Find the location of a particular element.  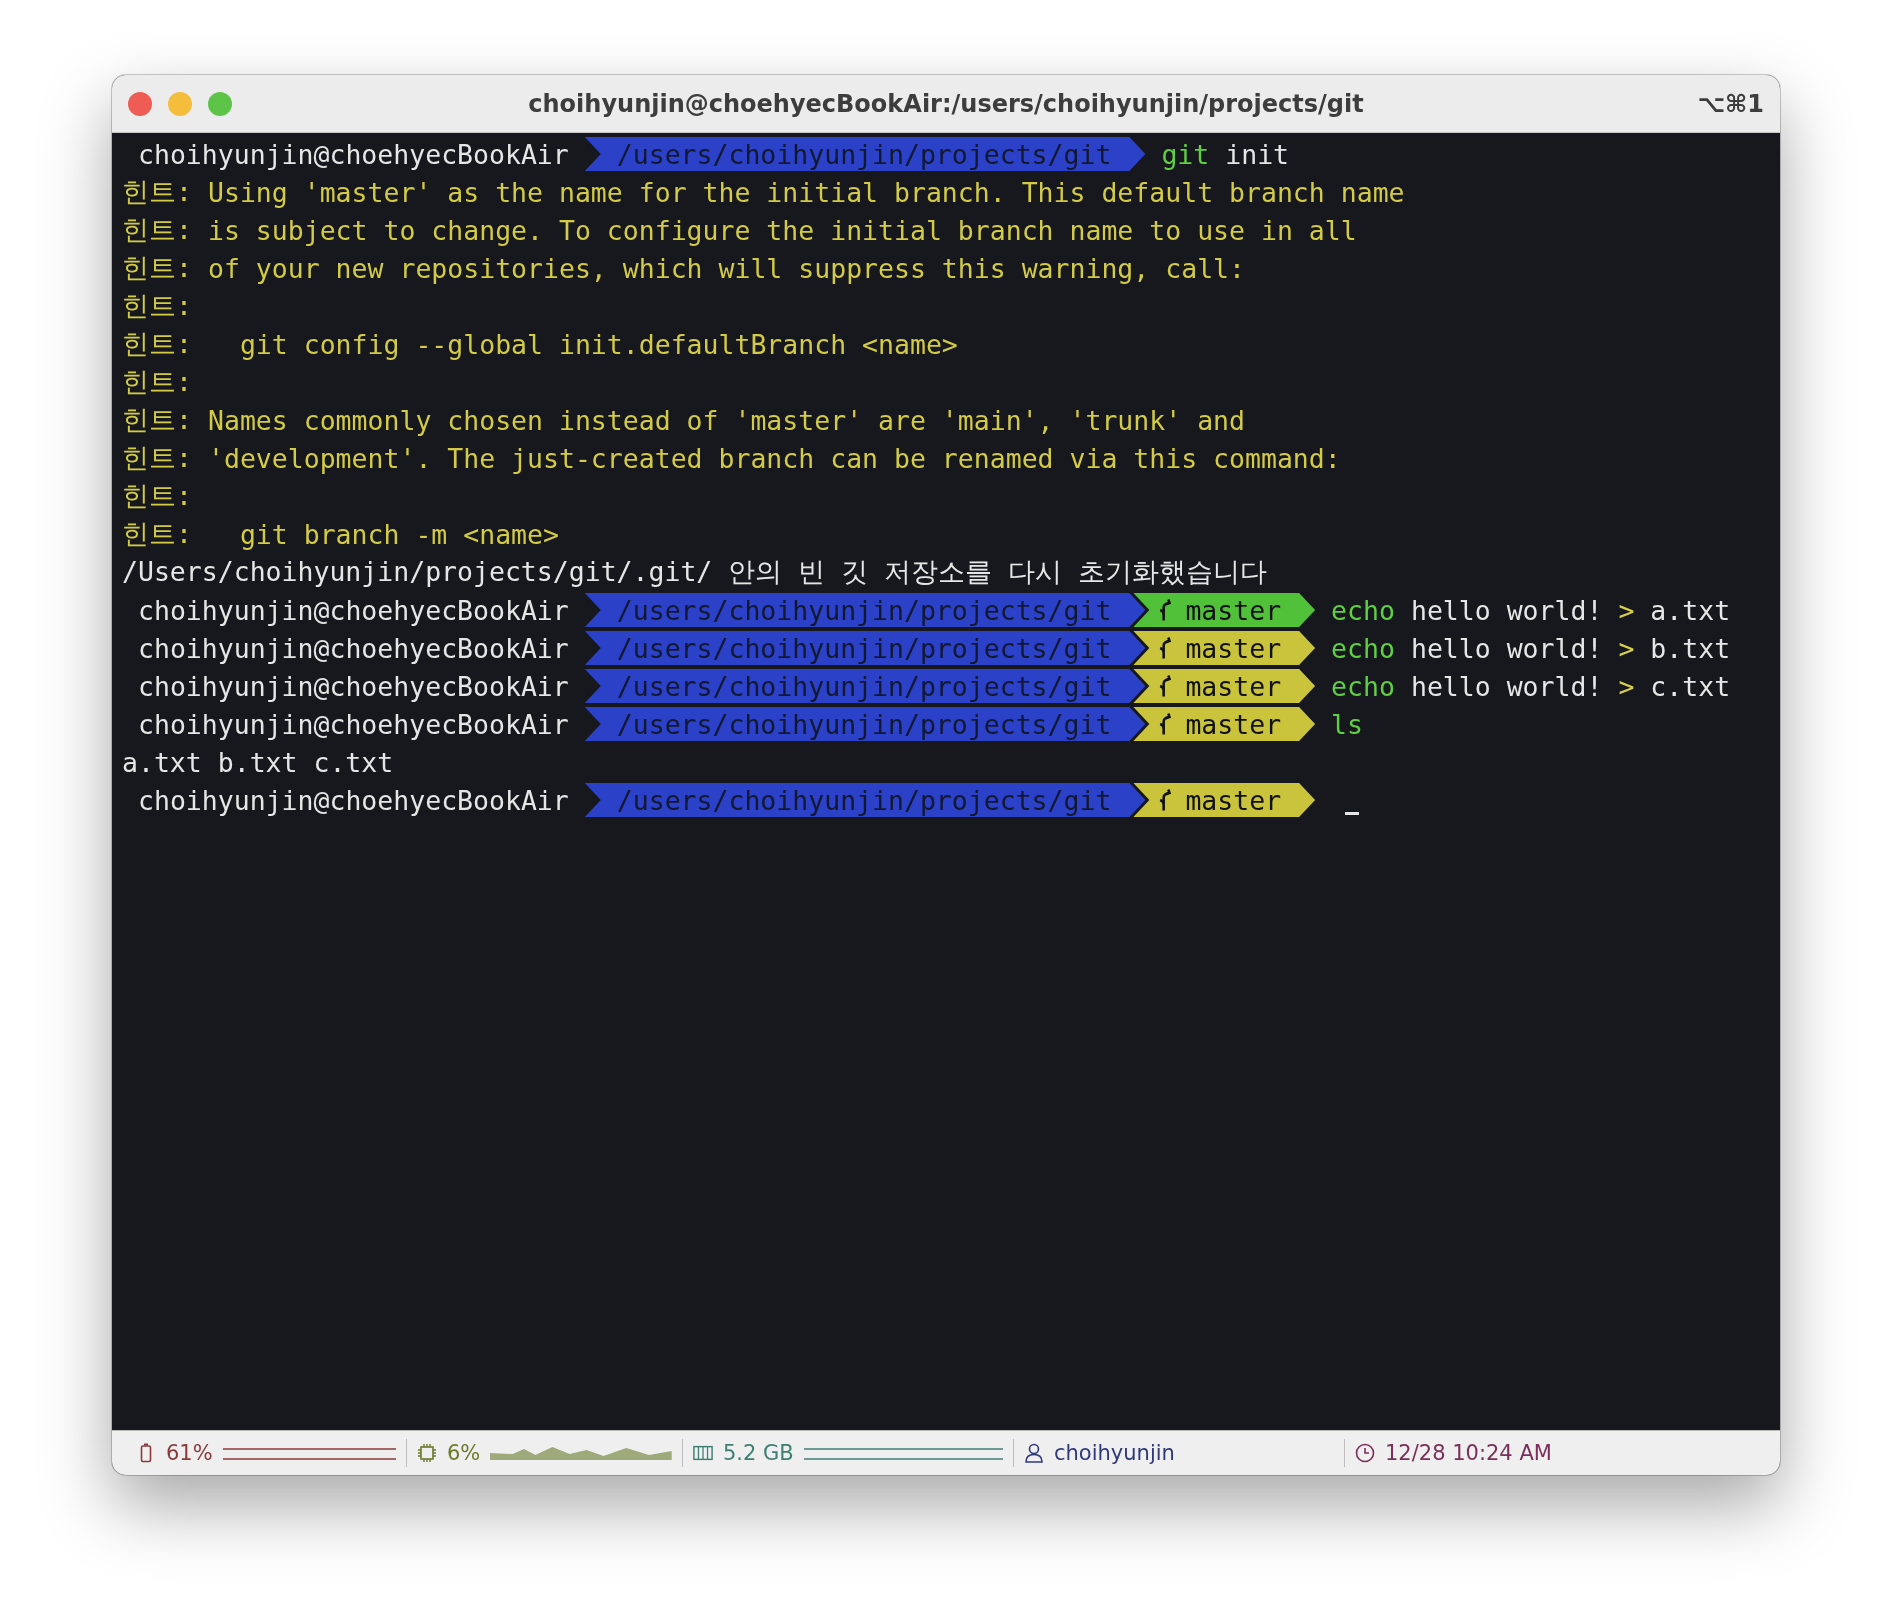

command-argument: c.txt is located at coordinates (1690, 686).